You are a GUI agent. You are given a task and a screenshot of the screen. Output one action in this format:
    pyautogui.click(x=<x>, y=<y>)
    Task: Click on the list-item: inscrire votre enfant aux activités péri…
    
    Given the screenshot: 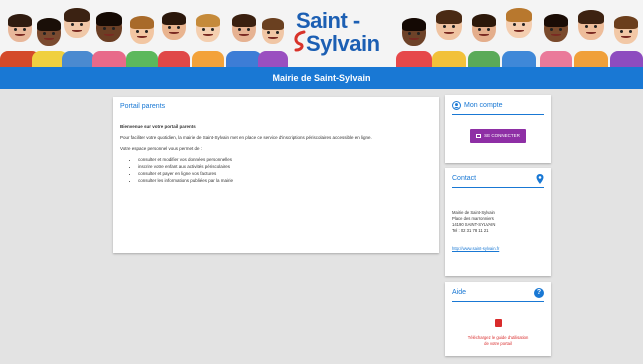 What is the action you would take?
    pyautogui.click(x=285, y=167)
    